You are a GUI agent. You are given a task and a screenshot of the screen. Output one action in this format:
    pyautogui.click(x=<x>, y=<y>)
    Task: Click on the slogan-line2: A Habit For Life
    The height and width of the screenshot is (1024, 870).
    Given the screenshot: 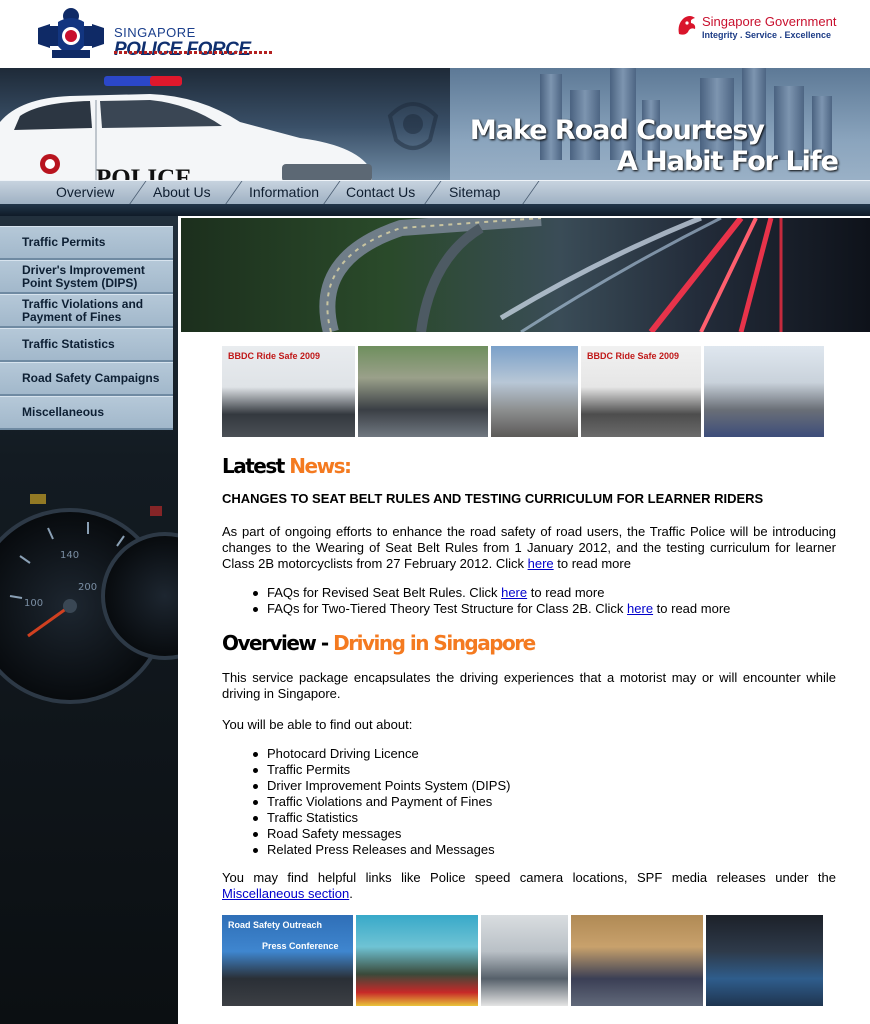 What is the action you would take?
    pyautogui.click(x=727, y=161)
    